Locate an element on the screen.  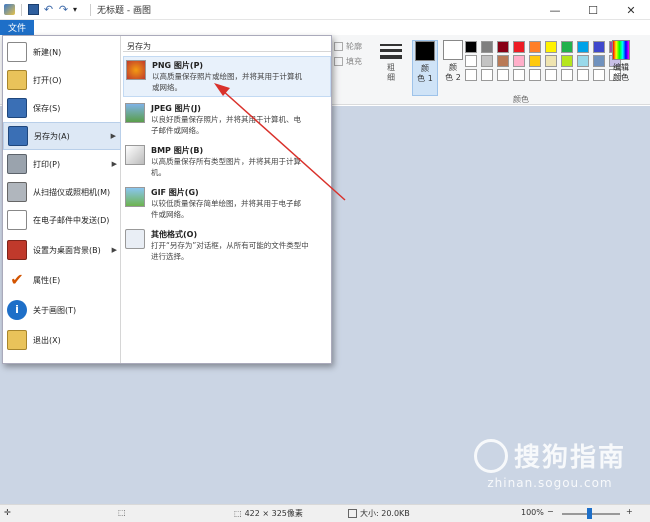
menu-item-exit: 退出(X) is located at coordinates (62, 340).